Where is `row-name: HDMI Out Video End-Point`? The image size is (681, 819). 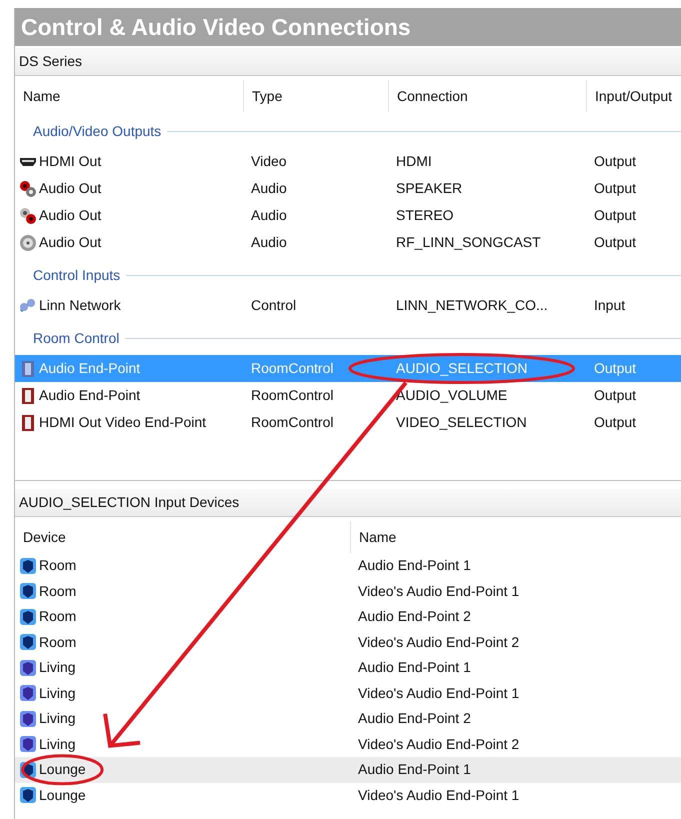 row-name: HDMI Out Video End-Point is located at coordinates (122, 422).